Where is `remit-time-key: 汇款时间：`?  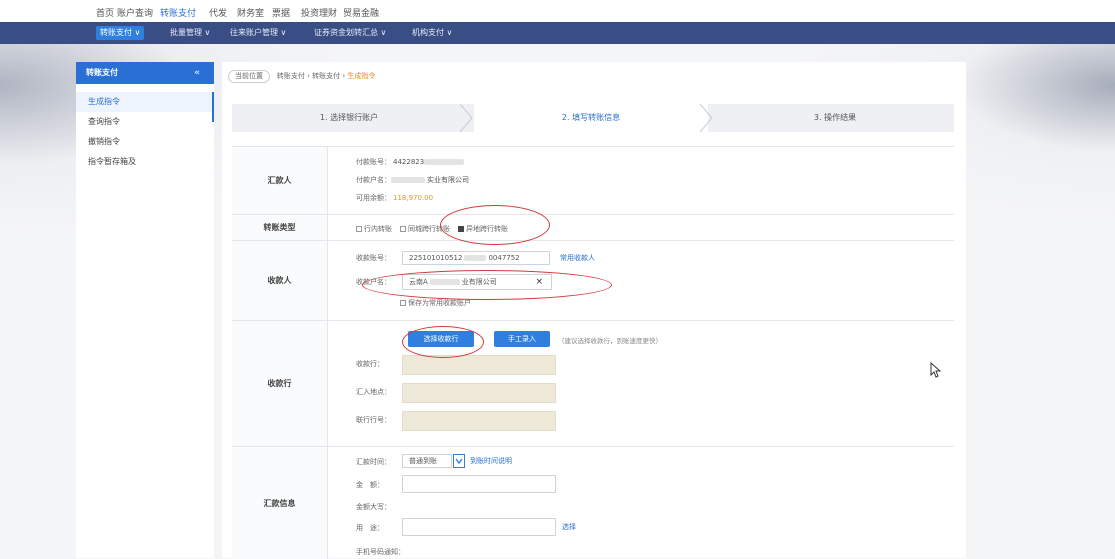
remit-time-key: 汇款时间： is located at coordinates (373, 462).